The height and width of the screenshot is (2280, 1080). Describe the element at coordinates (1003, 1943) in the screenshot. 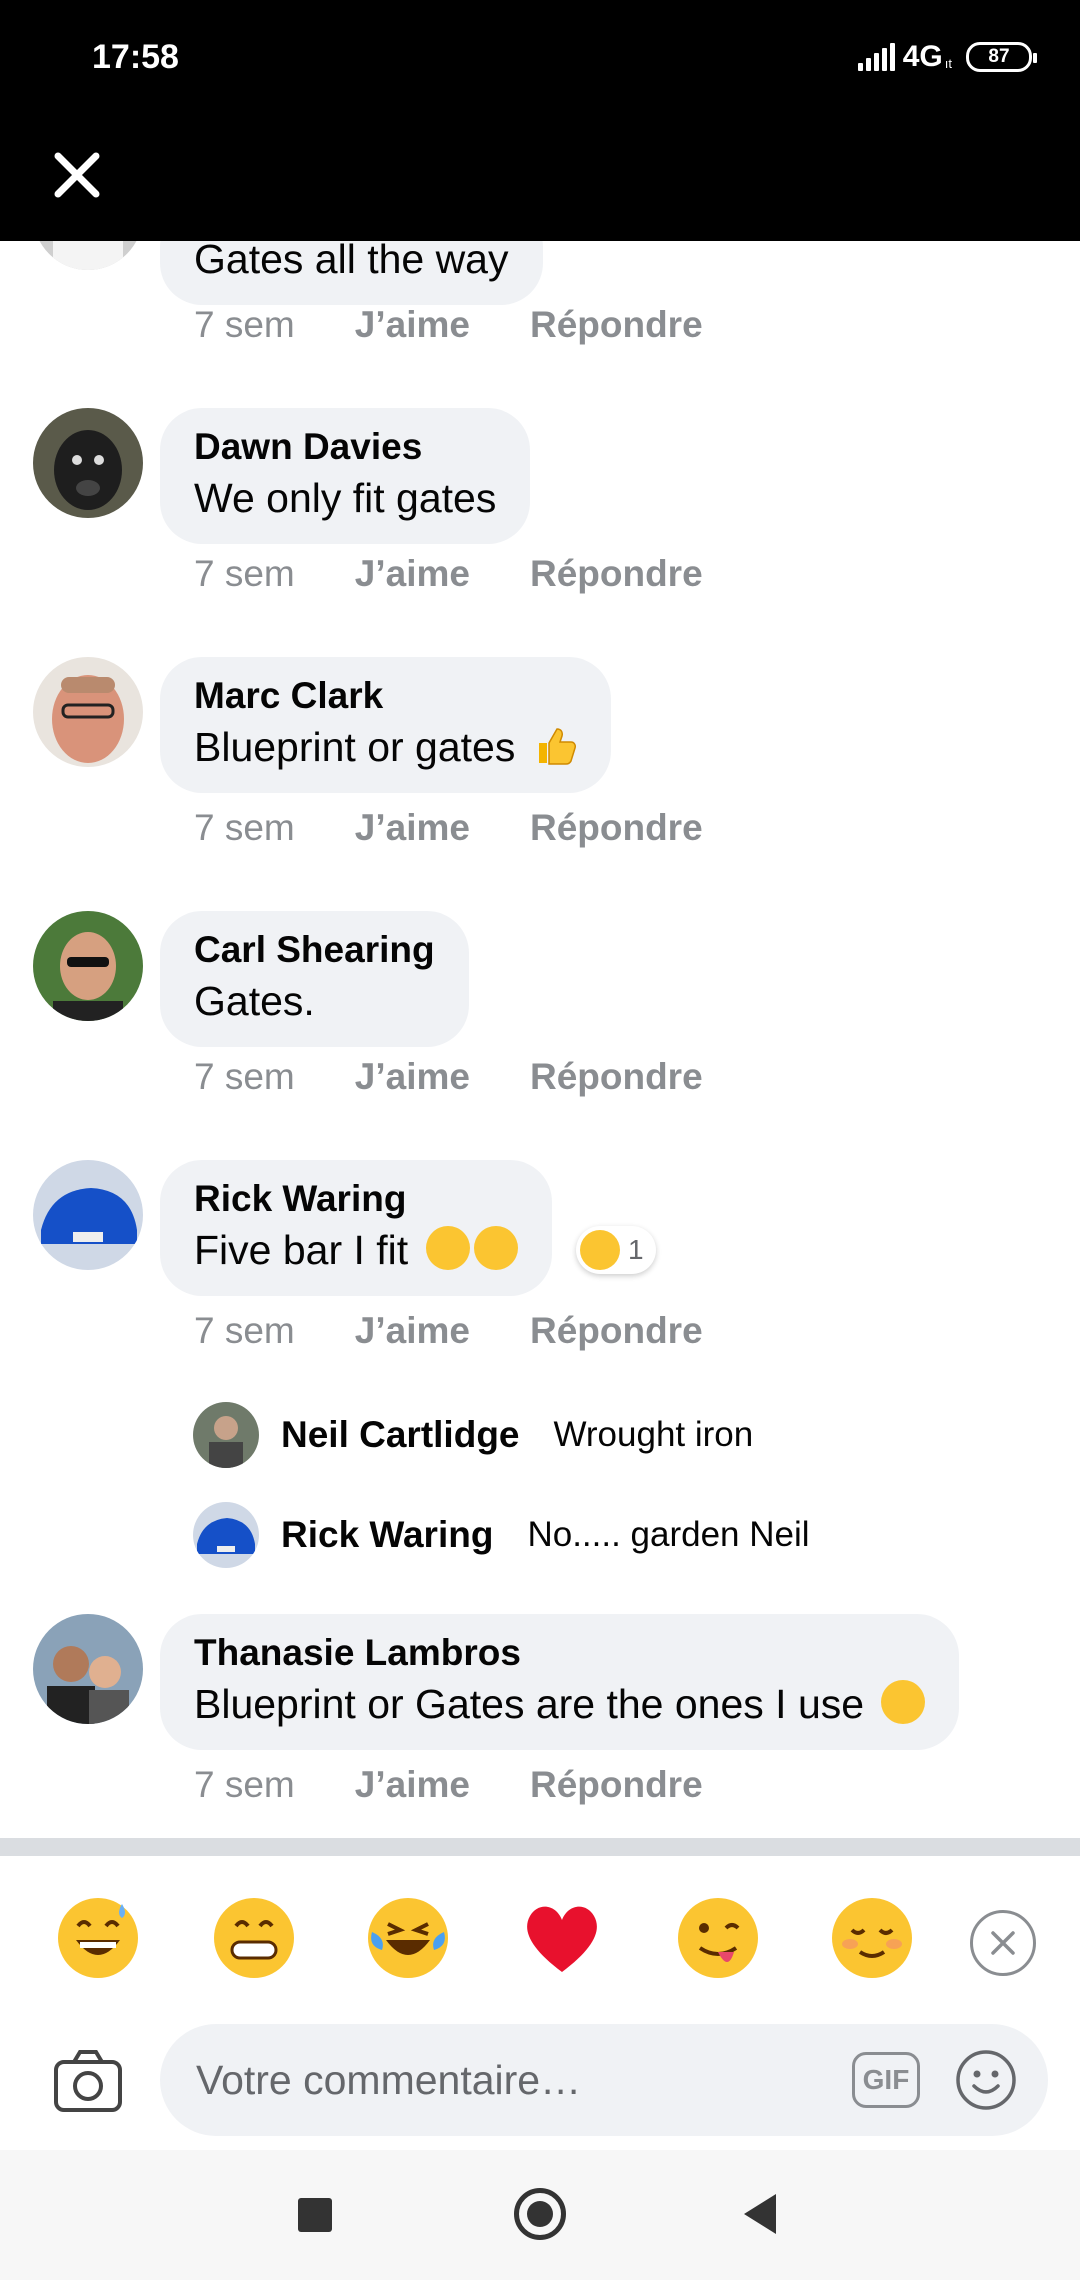

I see `dismiss-emoji-bar-icon` at that location.